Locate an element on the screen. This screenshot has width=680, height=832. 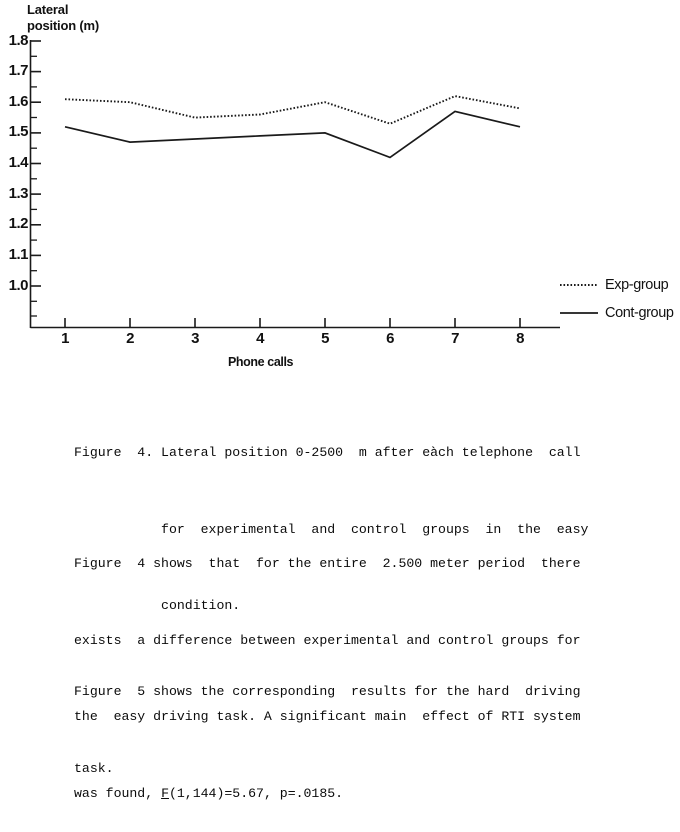
x-axis-ticks is located at coordinates (292, 322).